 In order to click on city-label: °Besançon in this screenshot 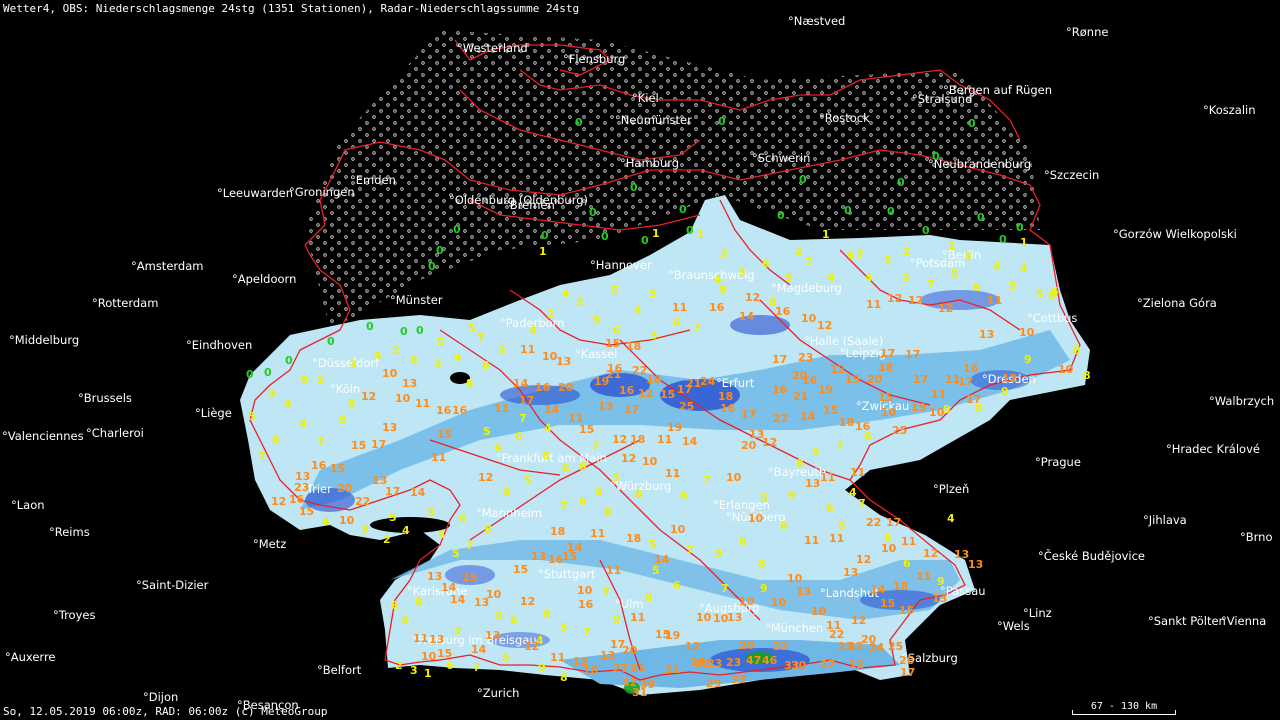, I will do `click(268, 705)`.